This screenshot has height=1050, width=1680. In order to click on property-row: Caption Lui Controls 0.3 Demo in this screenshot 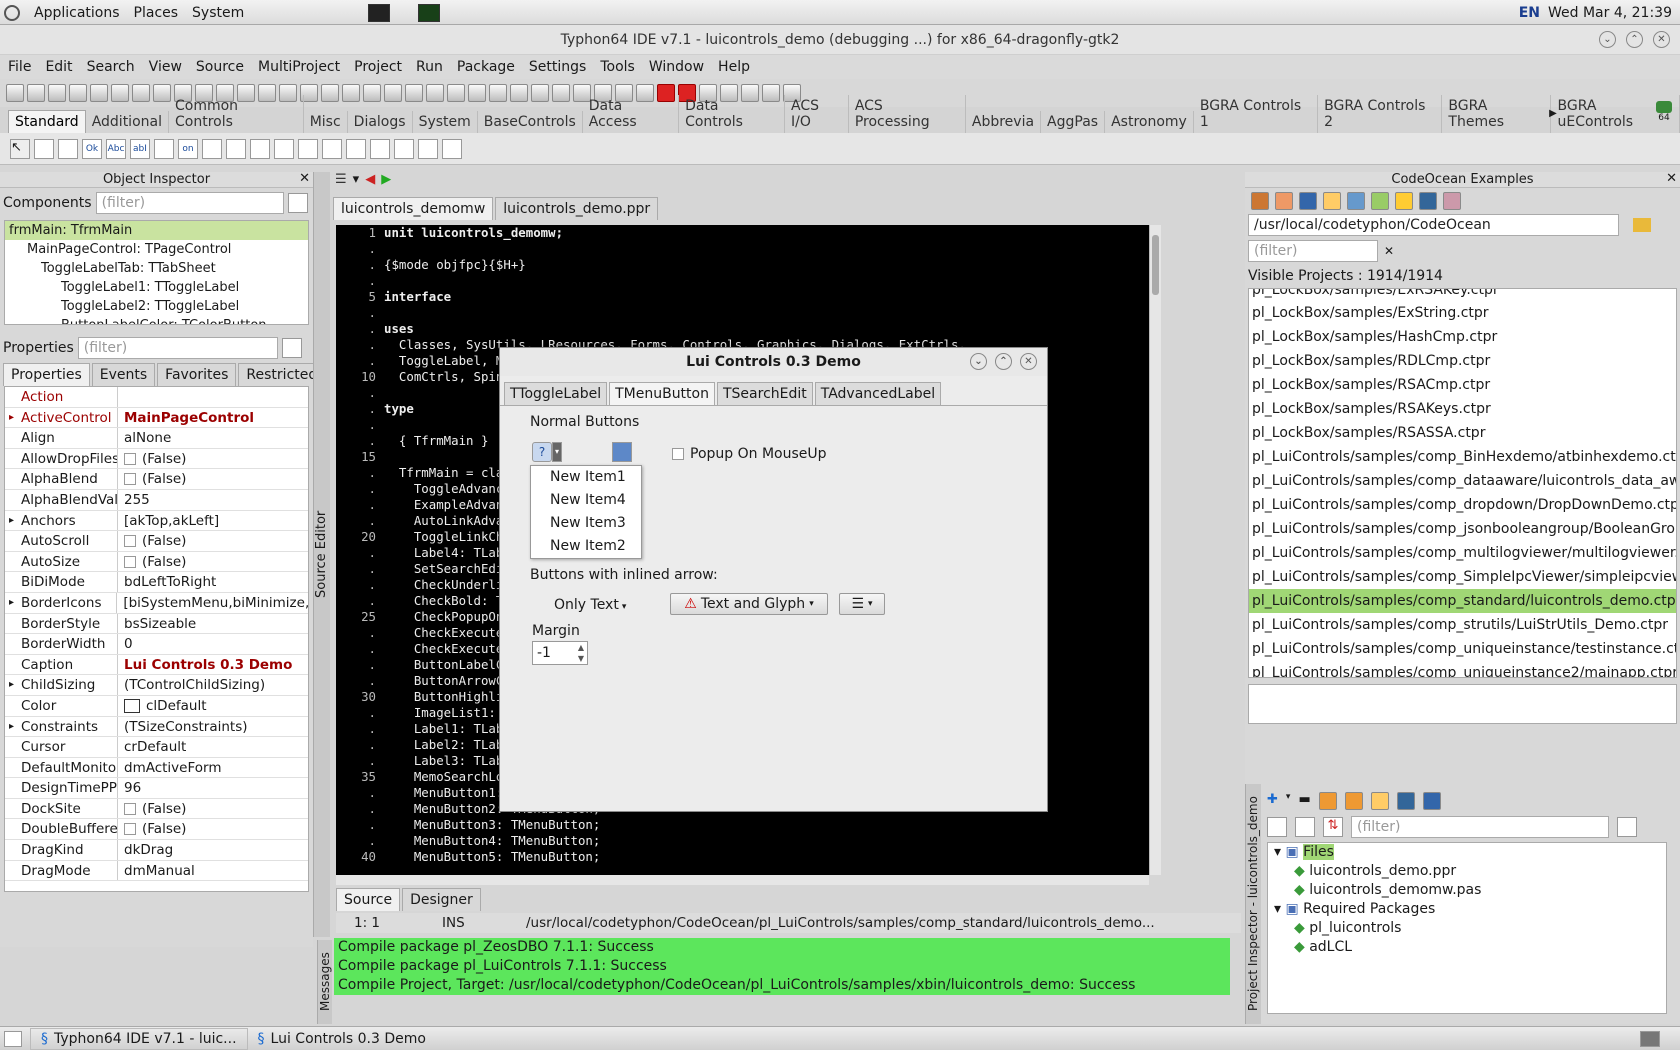, I will do `click(156, 665)`.